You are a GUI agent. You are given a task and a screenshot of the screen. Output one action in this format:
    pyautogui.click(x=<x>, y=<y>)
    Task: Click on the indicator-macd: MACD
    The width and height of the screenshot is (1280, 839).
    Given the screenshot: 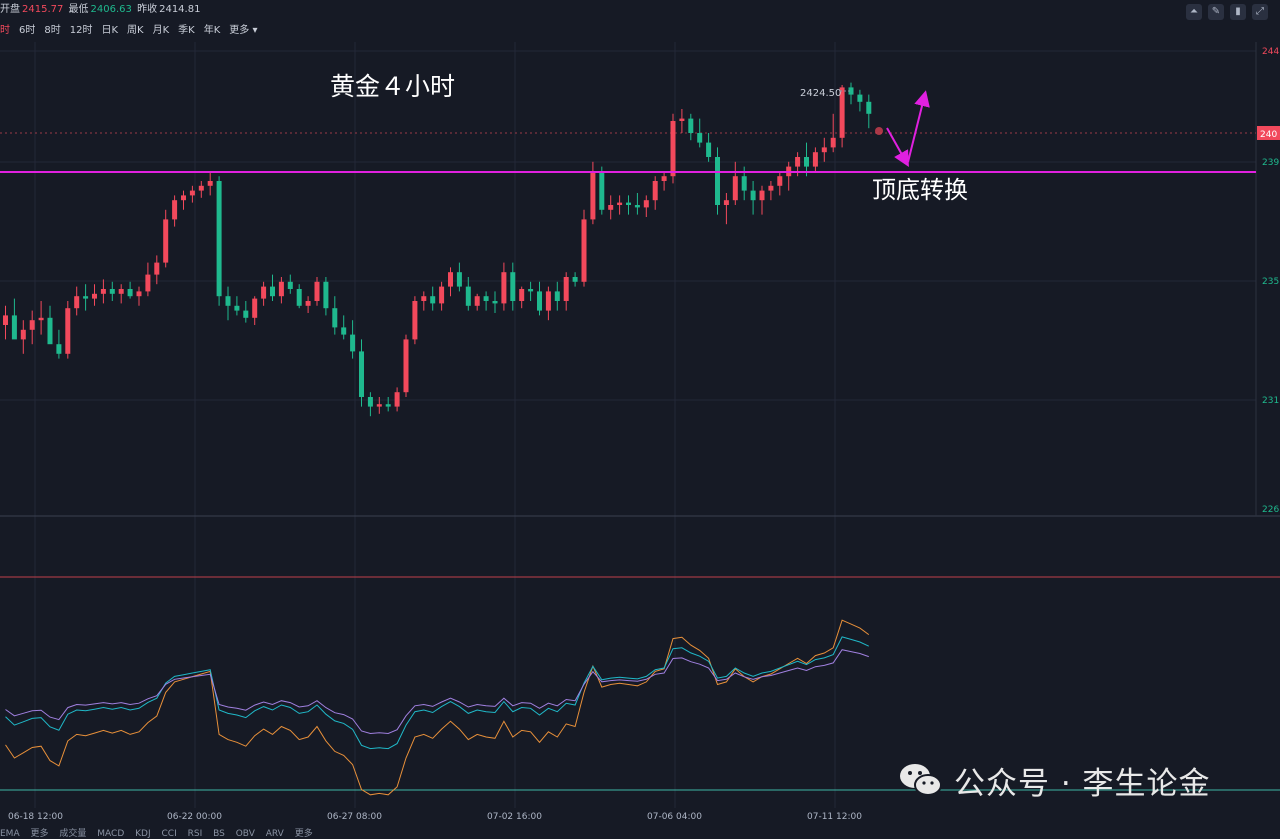 What is the action you would take?
    pyautogui.click(x=110, y=834)
    